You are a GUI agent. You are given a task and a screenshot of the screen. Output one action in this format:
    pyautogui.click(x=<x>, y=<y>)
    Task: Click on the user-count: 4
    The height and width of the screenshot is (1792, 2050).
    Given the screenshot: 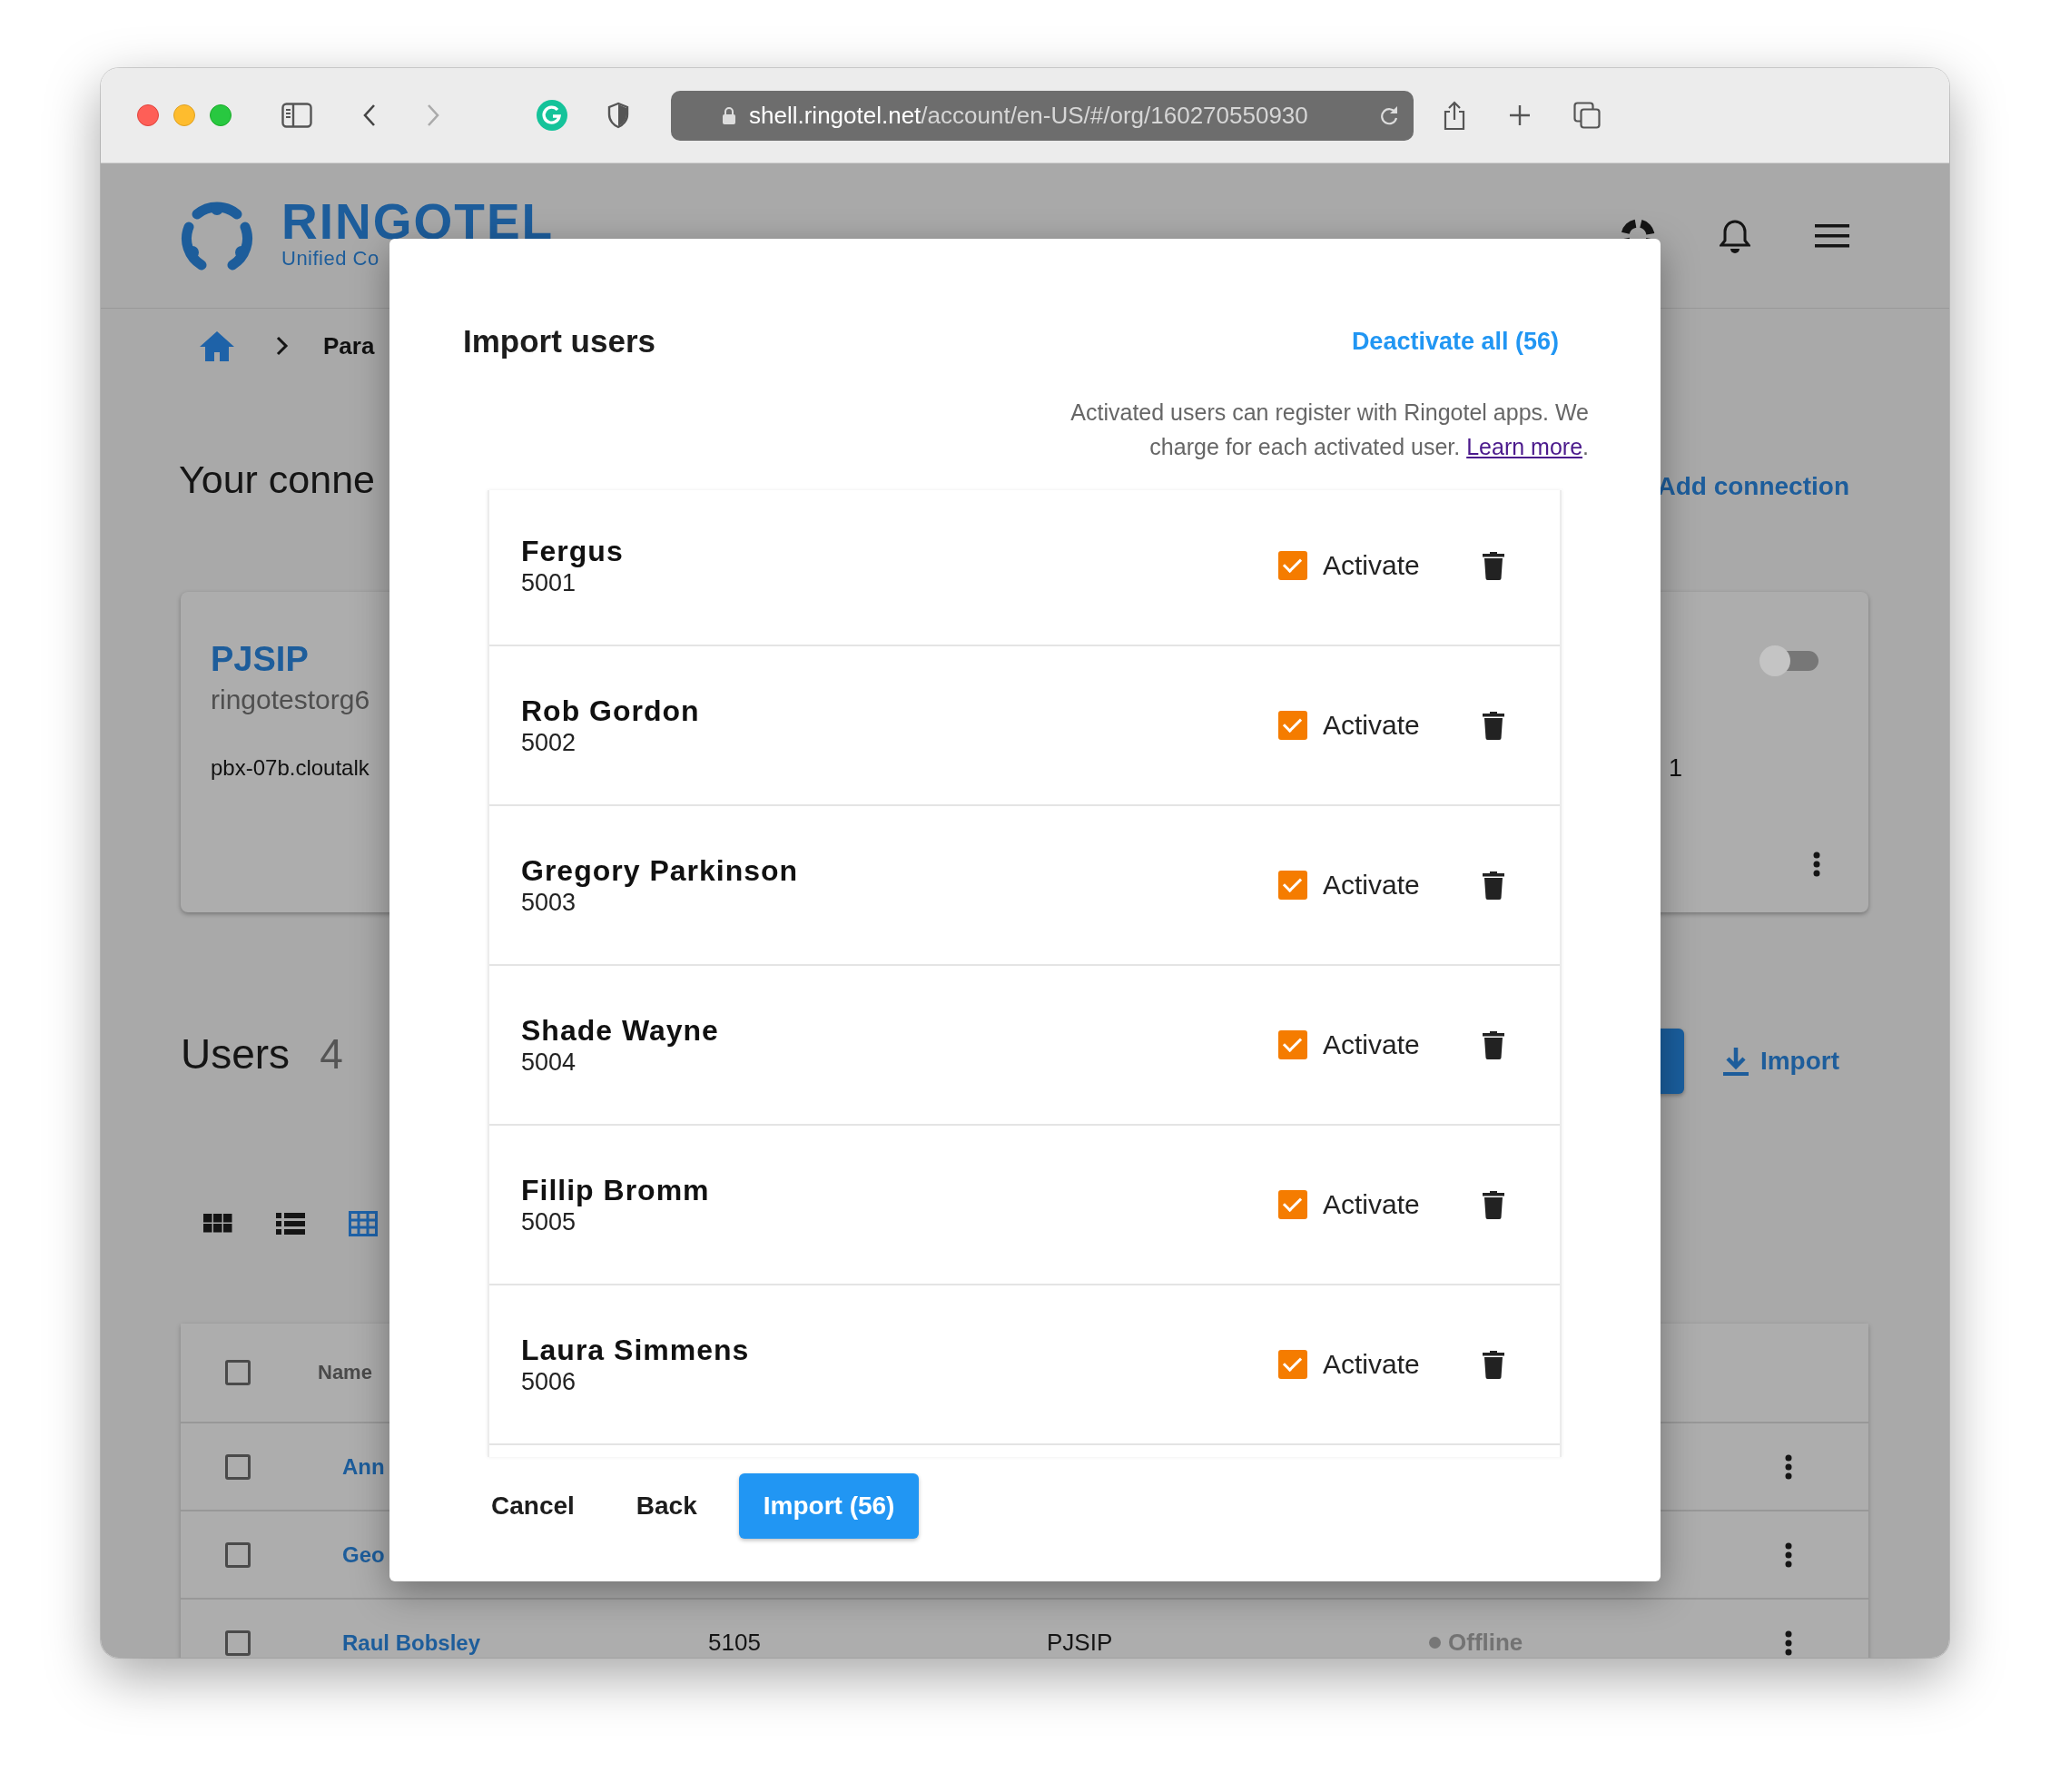 What is the action you would take?
    pyautogui.click(x=332, y=1054)
    